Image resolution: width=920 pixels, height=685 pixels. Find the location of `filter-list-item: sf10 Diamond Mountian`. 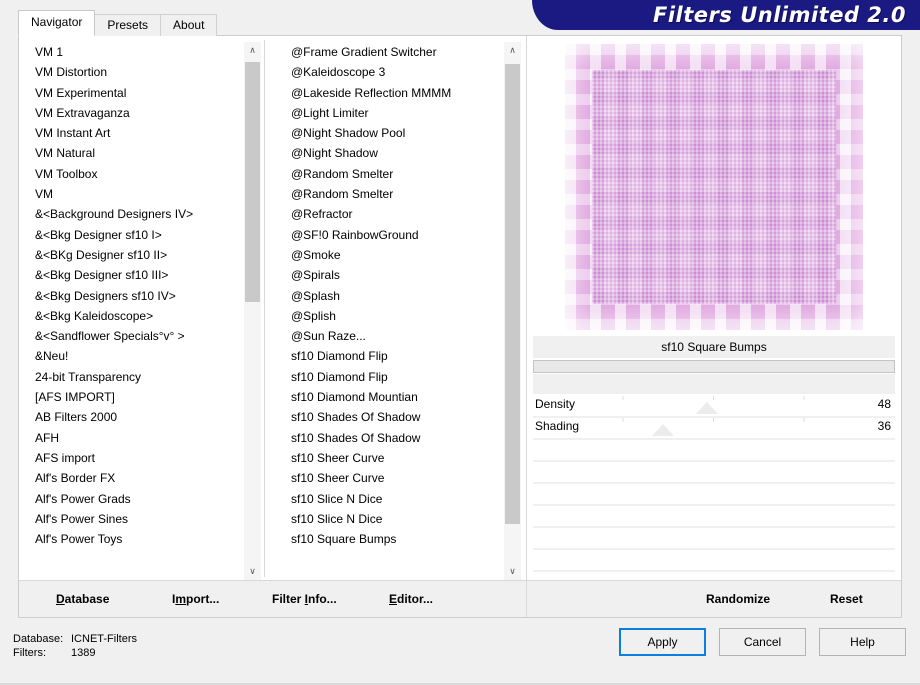

filter-list-item: sf10 Diamond Mountian is located at coordinates (392, 397).